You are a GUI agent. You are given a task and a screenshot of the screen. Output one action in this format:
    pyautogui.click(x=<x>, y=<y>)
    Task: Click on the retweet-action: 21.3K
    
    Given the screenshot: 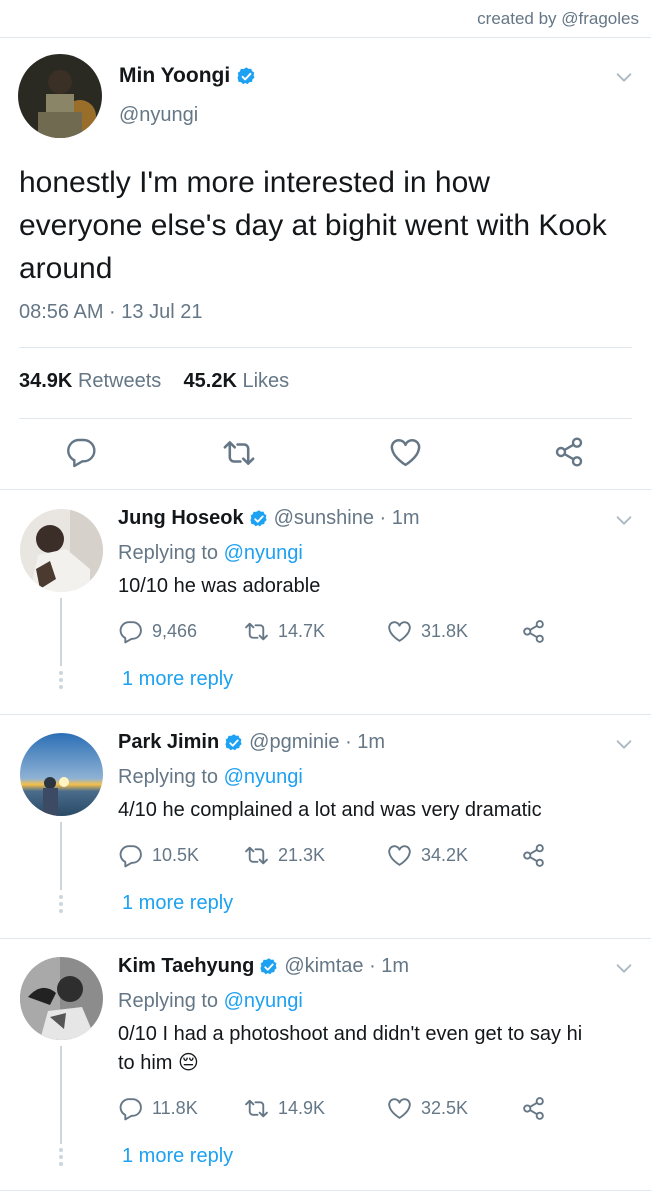 What is the action you would take?
    pyautogui.click(x=315, y=855)
    